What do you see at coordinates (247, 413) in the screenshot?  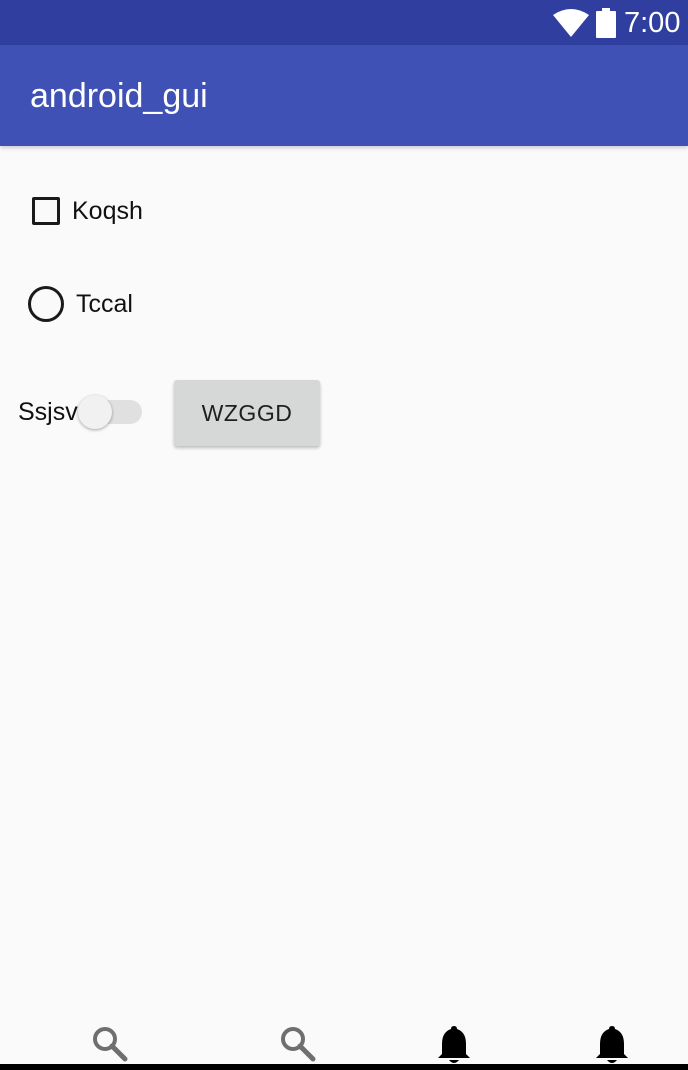 I see `wzggd-button: WZGGD` at bounding box center [247, 413].